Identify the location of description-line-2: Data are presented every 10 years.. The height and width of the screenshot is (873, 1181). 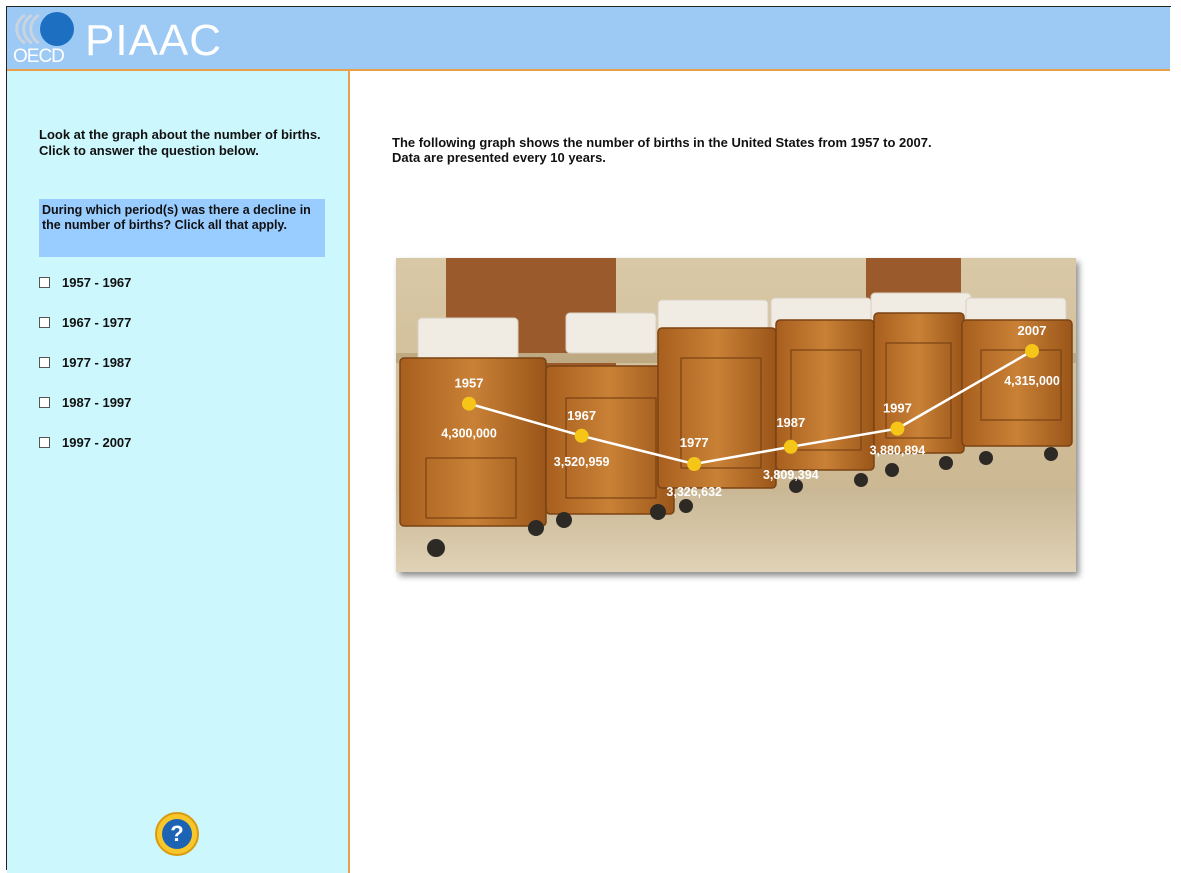
(499, 157).